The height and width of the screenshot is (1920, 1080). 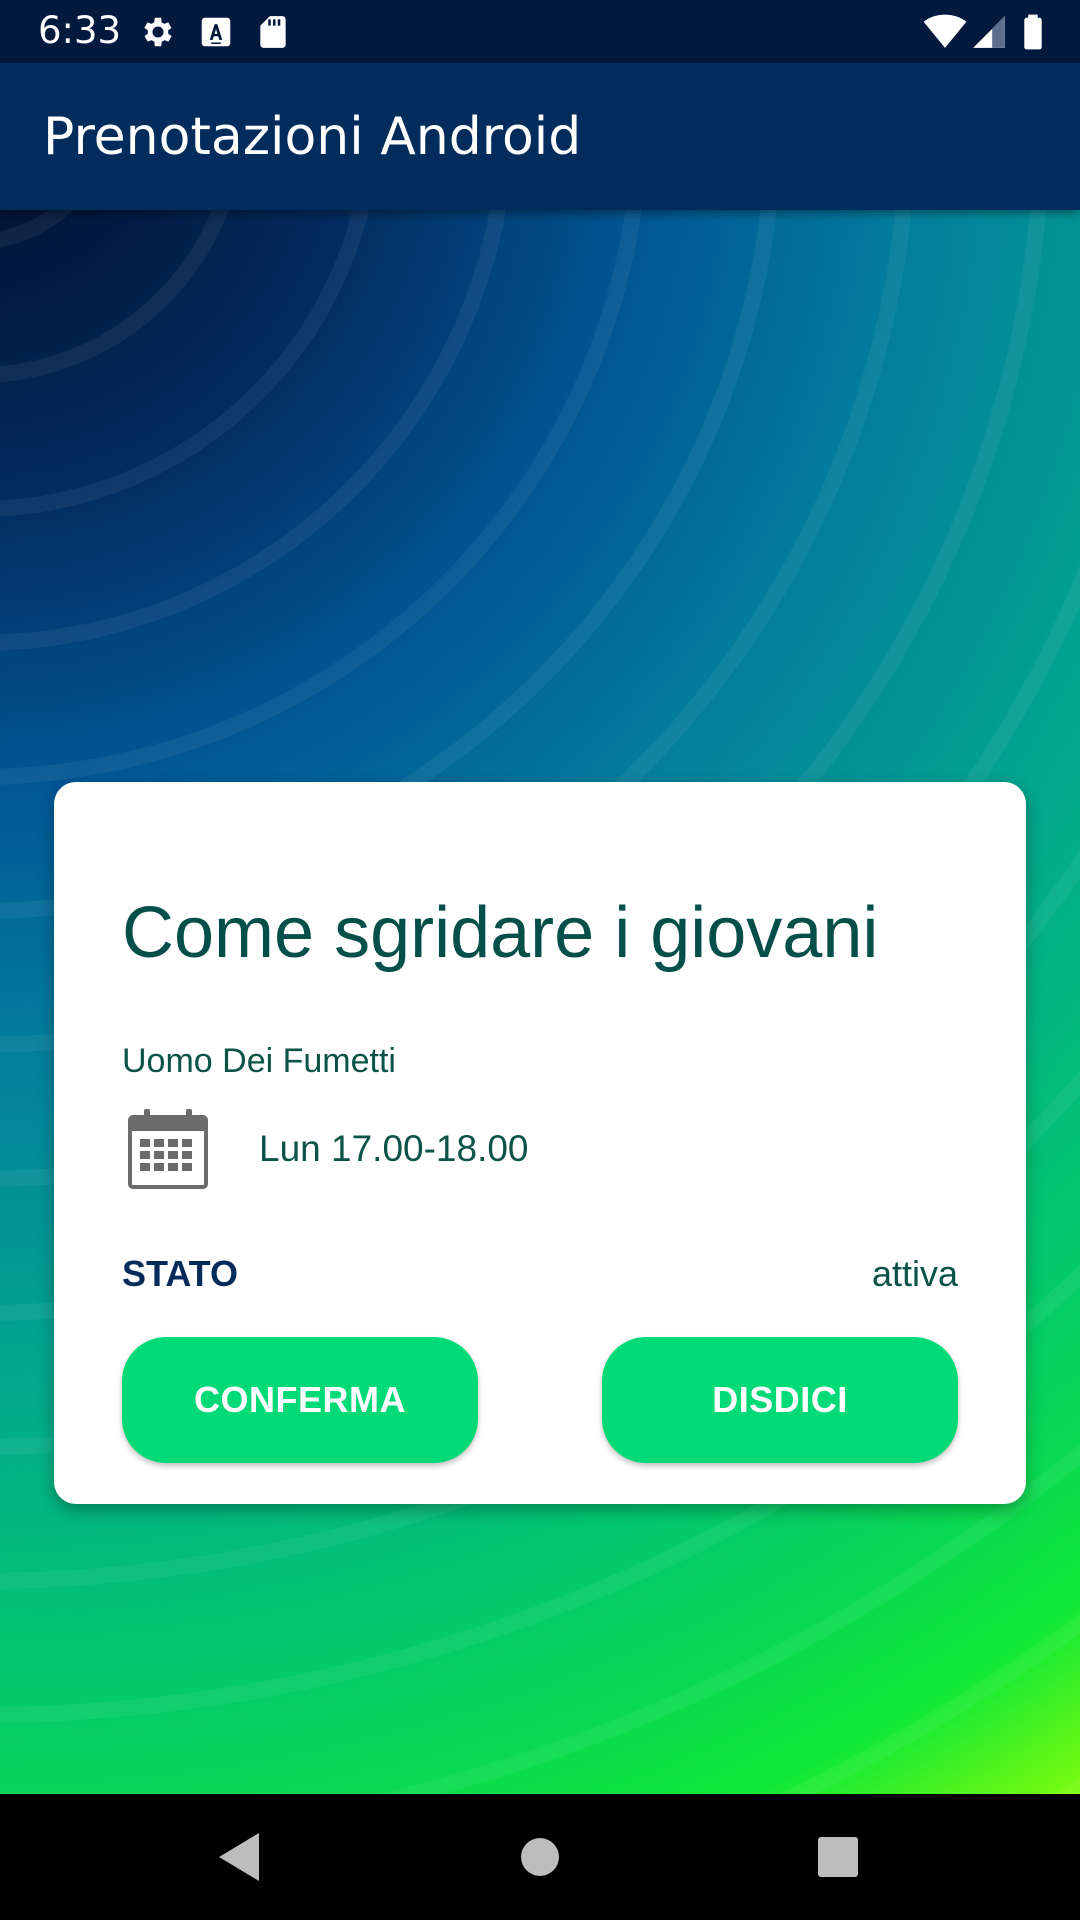 What do you see at coordinates (500, 933) in the screenshot?
I see `course-title: Come sgridare i giovani` at bounding box center [500, 933].